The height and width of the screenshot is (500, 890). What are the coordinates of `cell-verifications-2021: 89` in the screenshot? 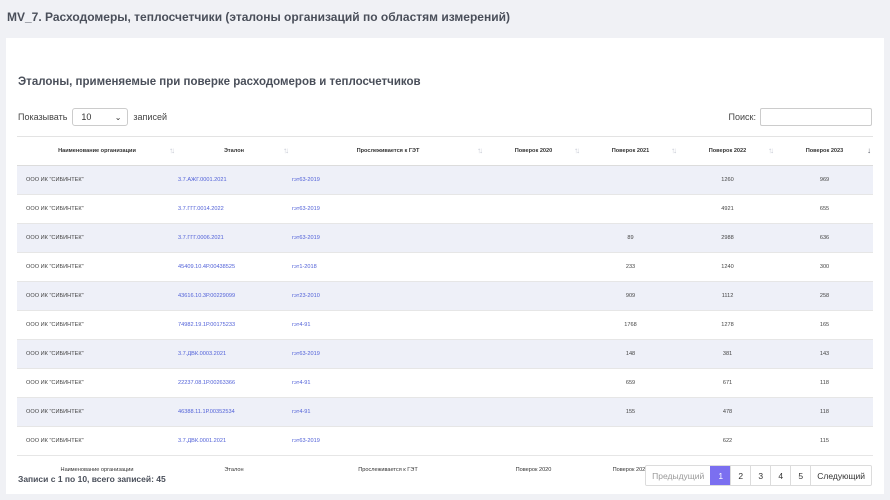 It's located at (630, 238).